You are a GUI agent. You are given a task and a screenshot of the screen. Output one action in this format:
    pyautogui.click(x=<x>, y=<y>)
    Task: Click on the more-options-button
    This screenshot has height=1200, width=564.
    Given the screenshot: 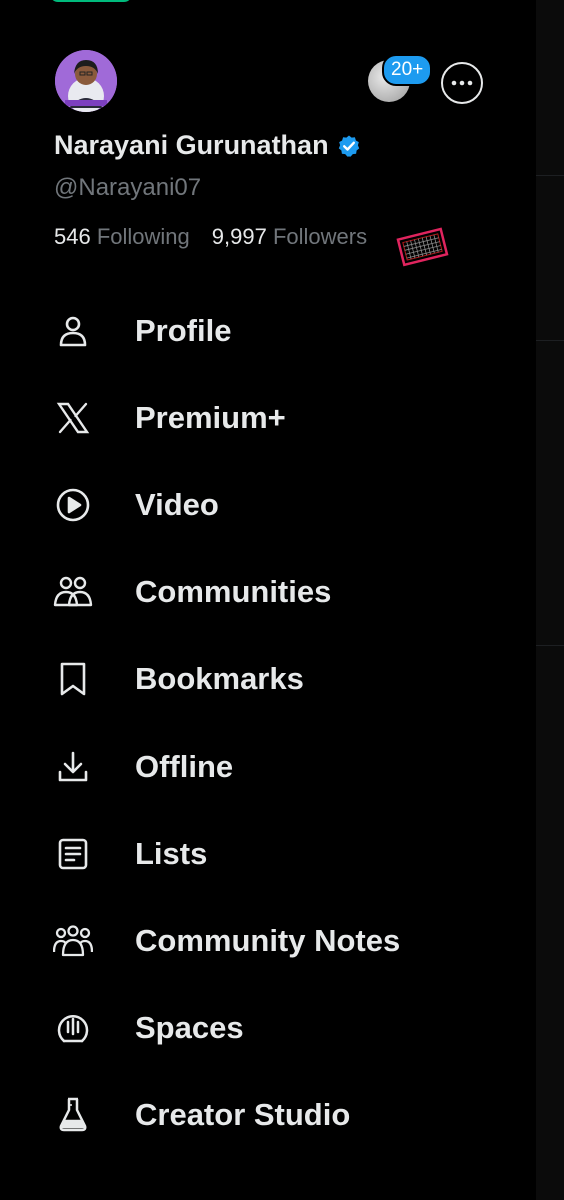 What is the action you would take?
    pyautogui.click(x=462, y=83)
    